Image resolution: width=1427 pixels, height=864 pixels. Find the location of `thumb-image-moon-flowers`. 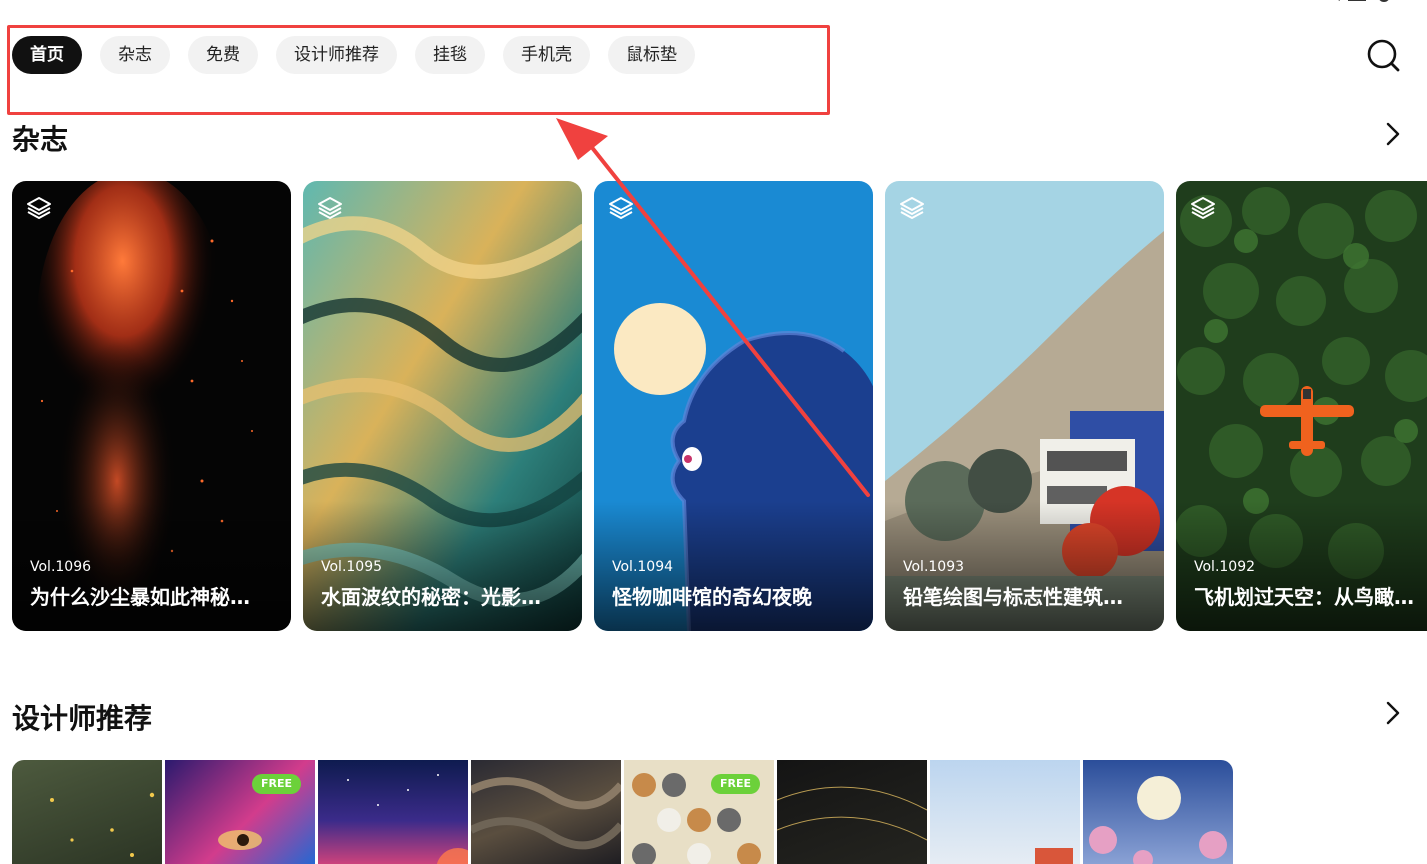

thumb-image-moon-flowers is located at coordinates (1158, 820).